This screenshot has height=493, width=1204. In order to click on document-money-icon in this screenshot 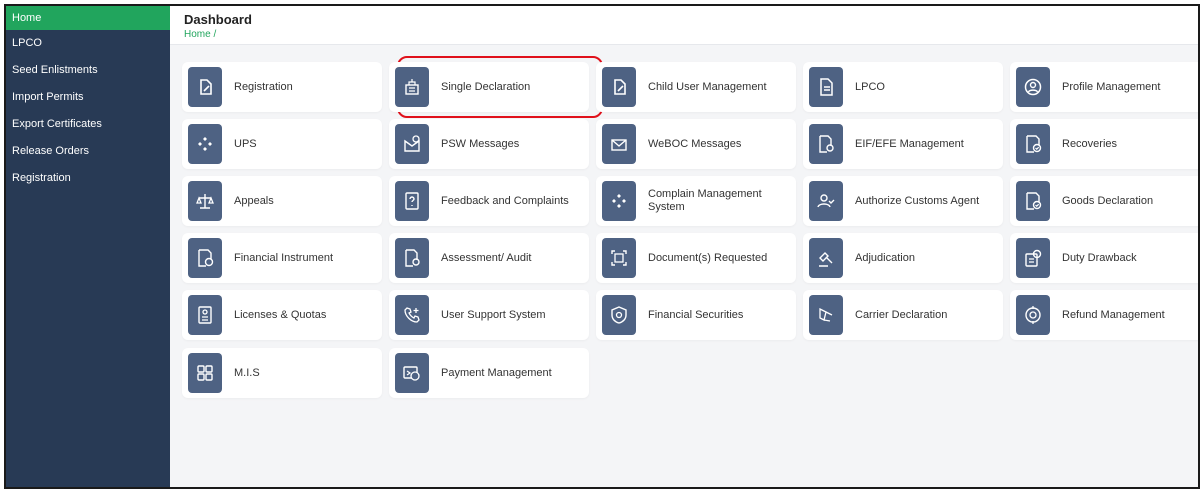, I will do `click(205, 258)`.